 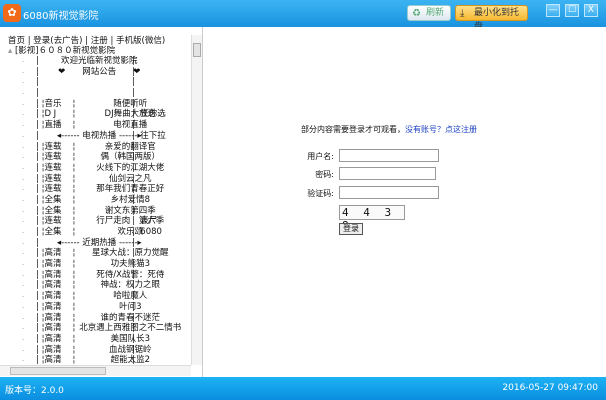 What do you see at coordinates (389, 192) in the screenshot?
I see `captcha-input` at bounding box center [389, 192].